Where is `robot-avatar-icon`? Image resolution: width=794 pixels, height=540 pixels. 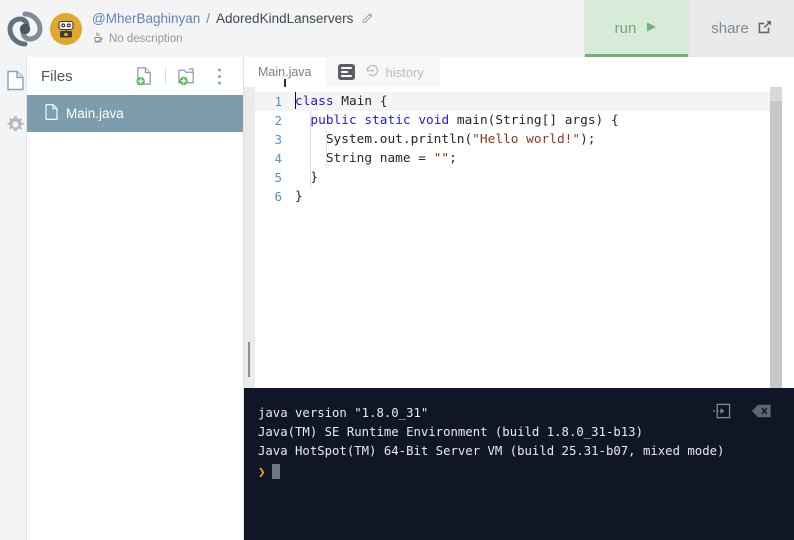
robot-avatar-icon is located at coordinates (66, 28).